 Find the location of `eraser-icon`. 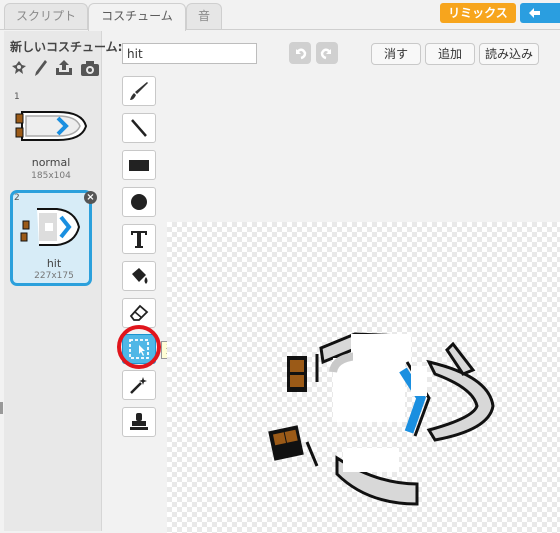

eraser-icon is located at coordinates (139, 312).